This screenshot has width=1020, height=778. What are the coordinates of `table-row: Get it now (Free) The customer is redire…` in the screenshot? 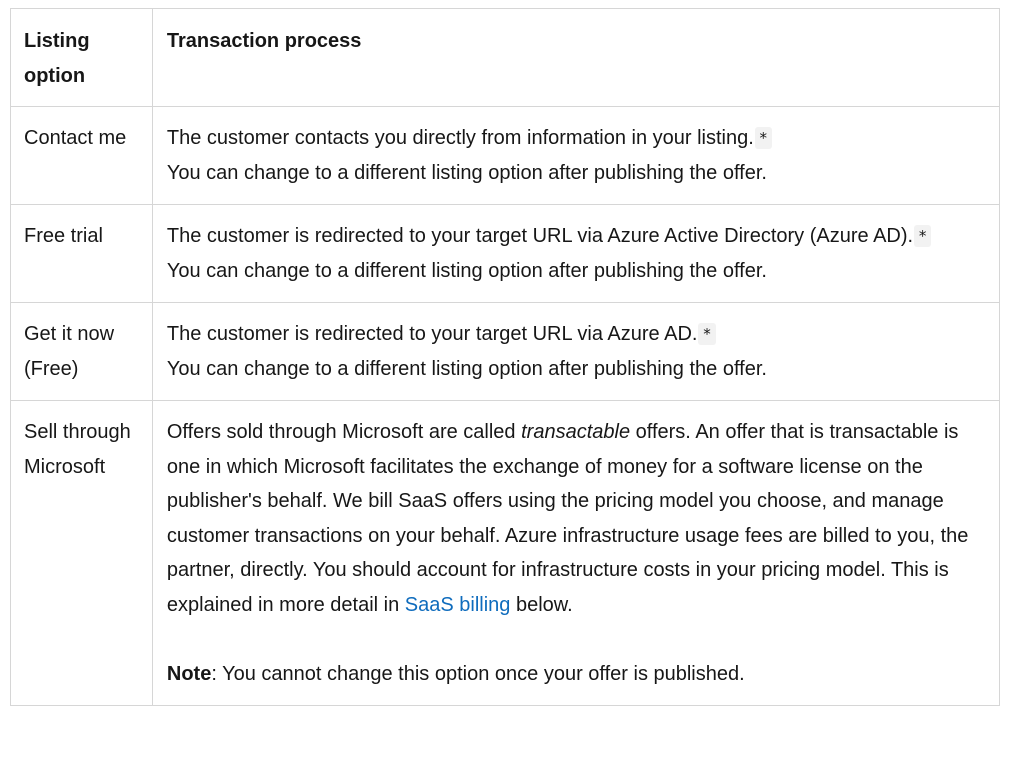 It's located at (505, 351).